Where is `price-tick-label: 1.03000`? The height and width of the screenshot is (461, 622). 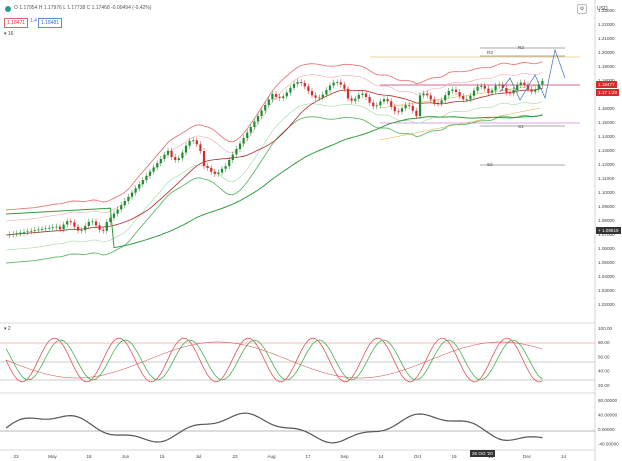 price-tick-label: 1.03000 is located at coordinates (606, 290).